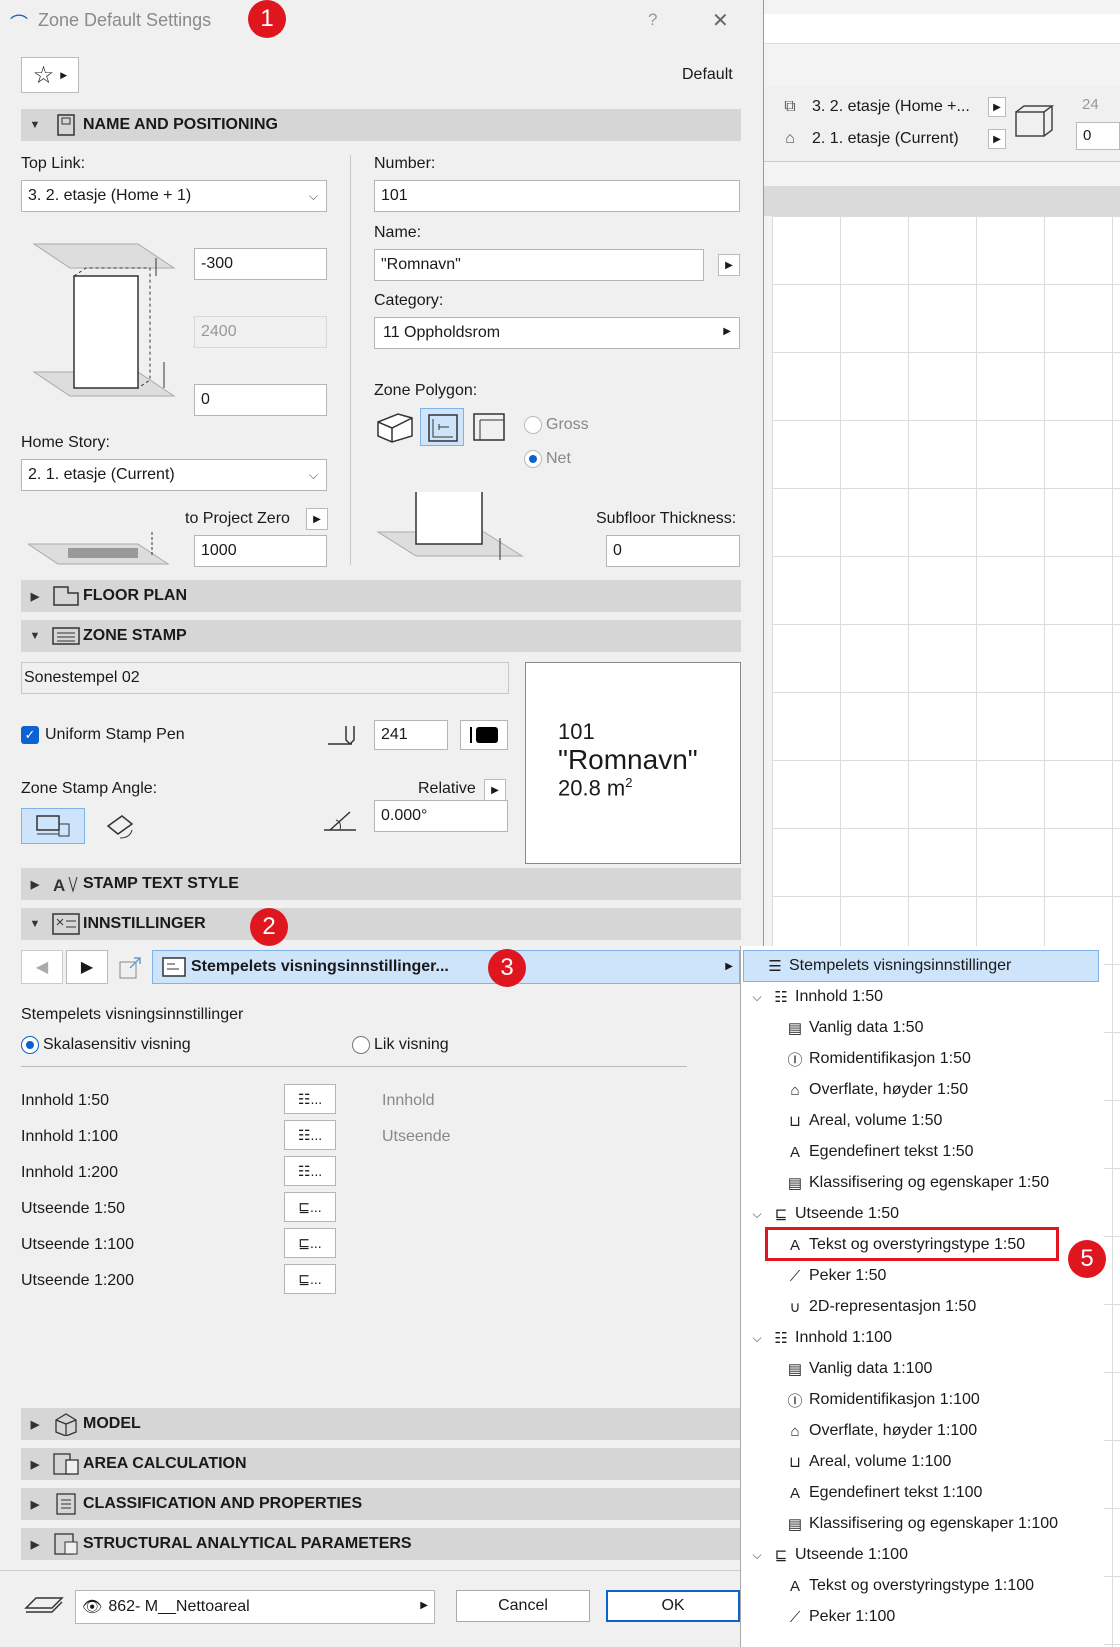 The height and width of the screenshot is (1647, 1120). I want to click on number-input: 101, so click(557, 196).